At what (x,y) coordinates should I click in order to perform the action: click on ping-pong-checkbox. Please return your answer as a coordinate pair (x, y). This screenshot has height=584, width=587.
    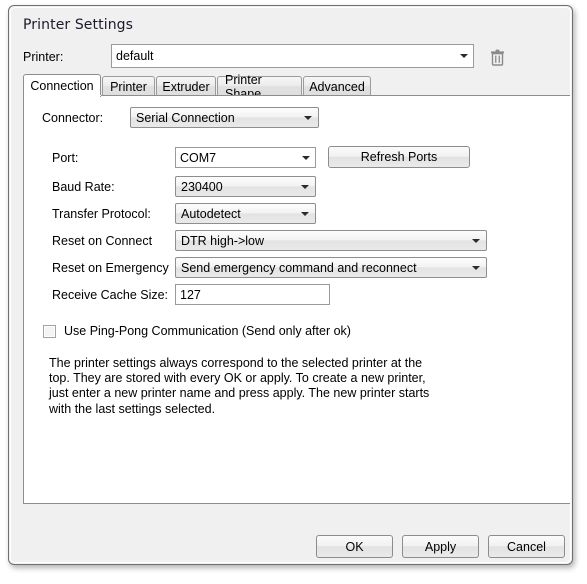
    Looking at the image, I should click on (49, 331).